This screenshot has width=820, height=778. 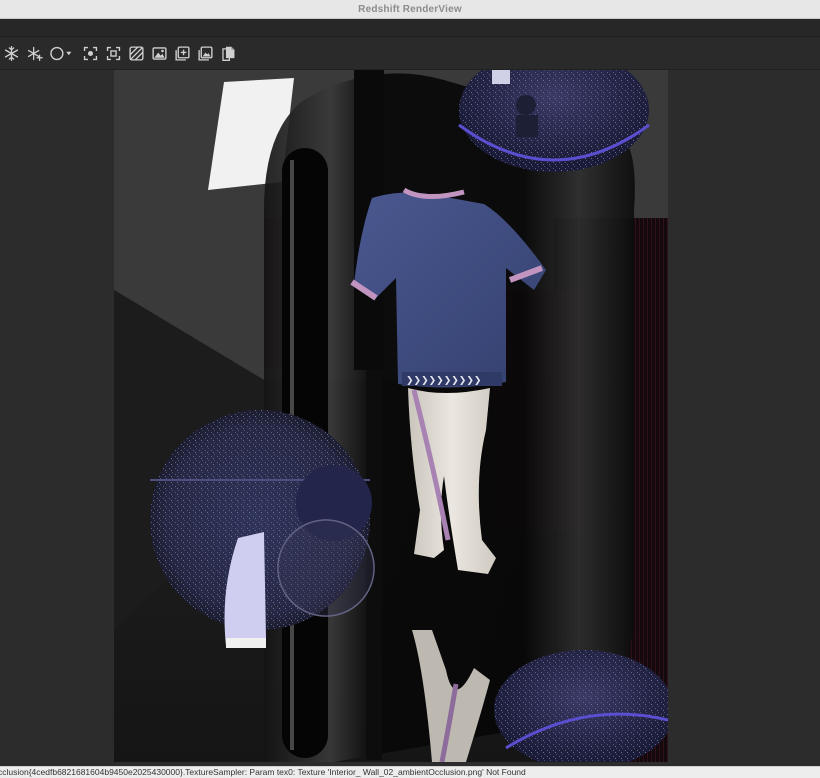 I want to click on brush-adjust-button, so click(x=136, y=53).